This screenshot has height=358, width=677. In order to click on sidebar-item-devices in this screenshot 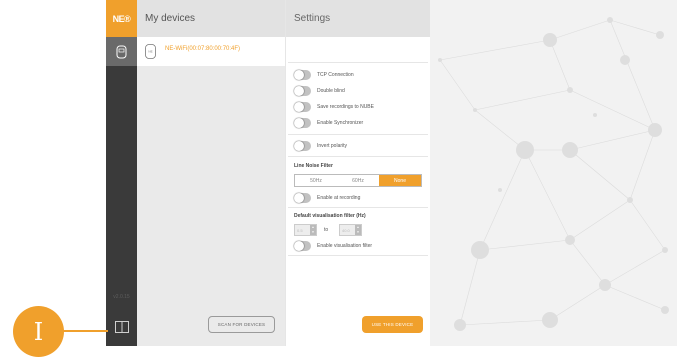, I will do `click(121, 51)`.